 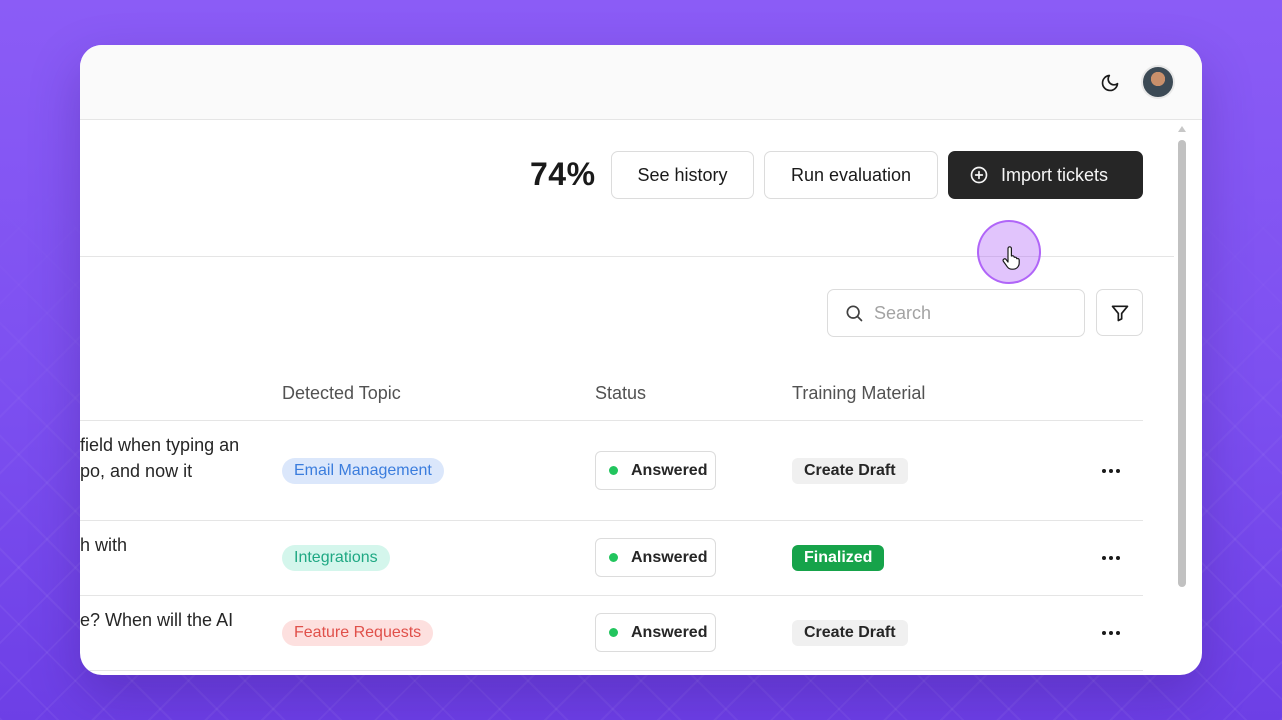 I want to click on run-evaluation-button: Run evaluation, so click(x=851, y=175).